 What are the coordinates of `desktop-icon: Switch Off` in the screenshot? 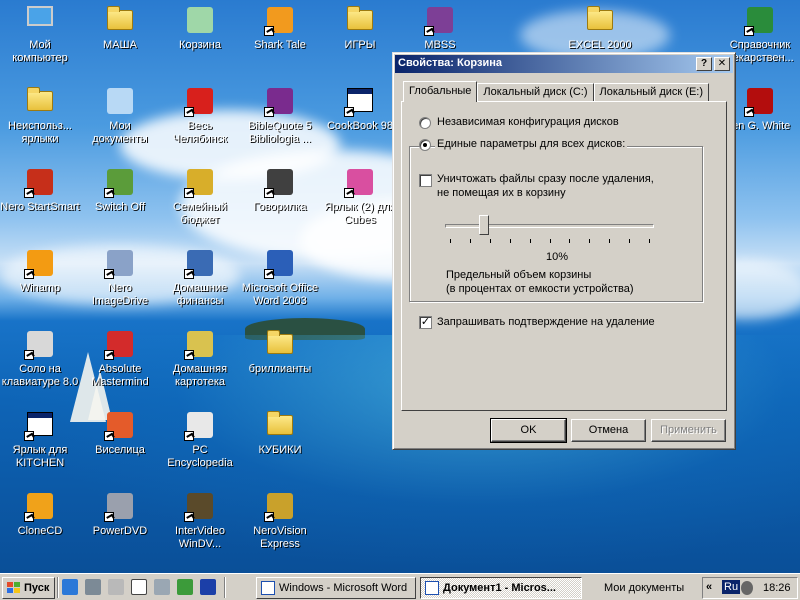 It's located at (120, 190).